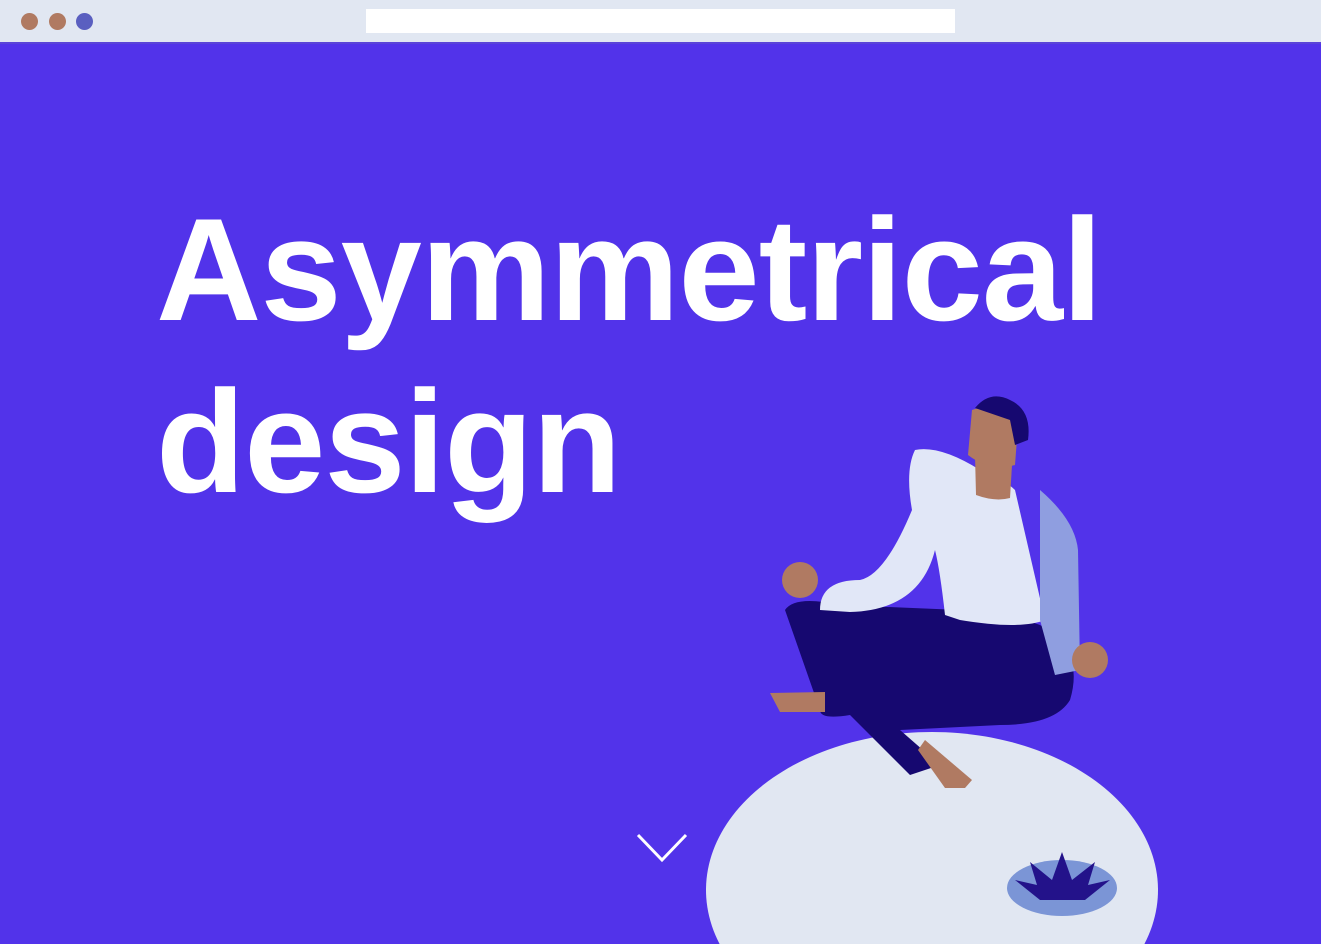 The image size is (1321, 944). Describe the element at coordinates (84, 21) in the screenshot. I see `window-maximize-button` at that location.